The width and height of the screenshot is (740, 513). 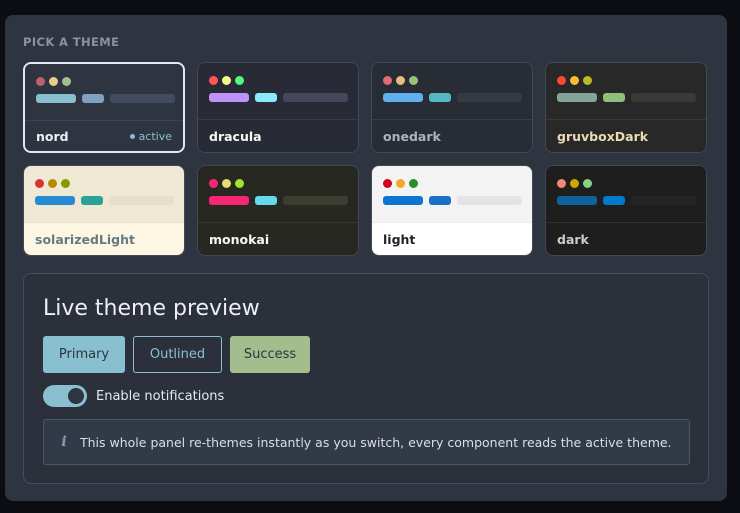 I want to click on toggle-knob, so click(x=76, y=396).